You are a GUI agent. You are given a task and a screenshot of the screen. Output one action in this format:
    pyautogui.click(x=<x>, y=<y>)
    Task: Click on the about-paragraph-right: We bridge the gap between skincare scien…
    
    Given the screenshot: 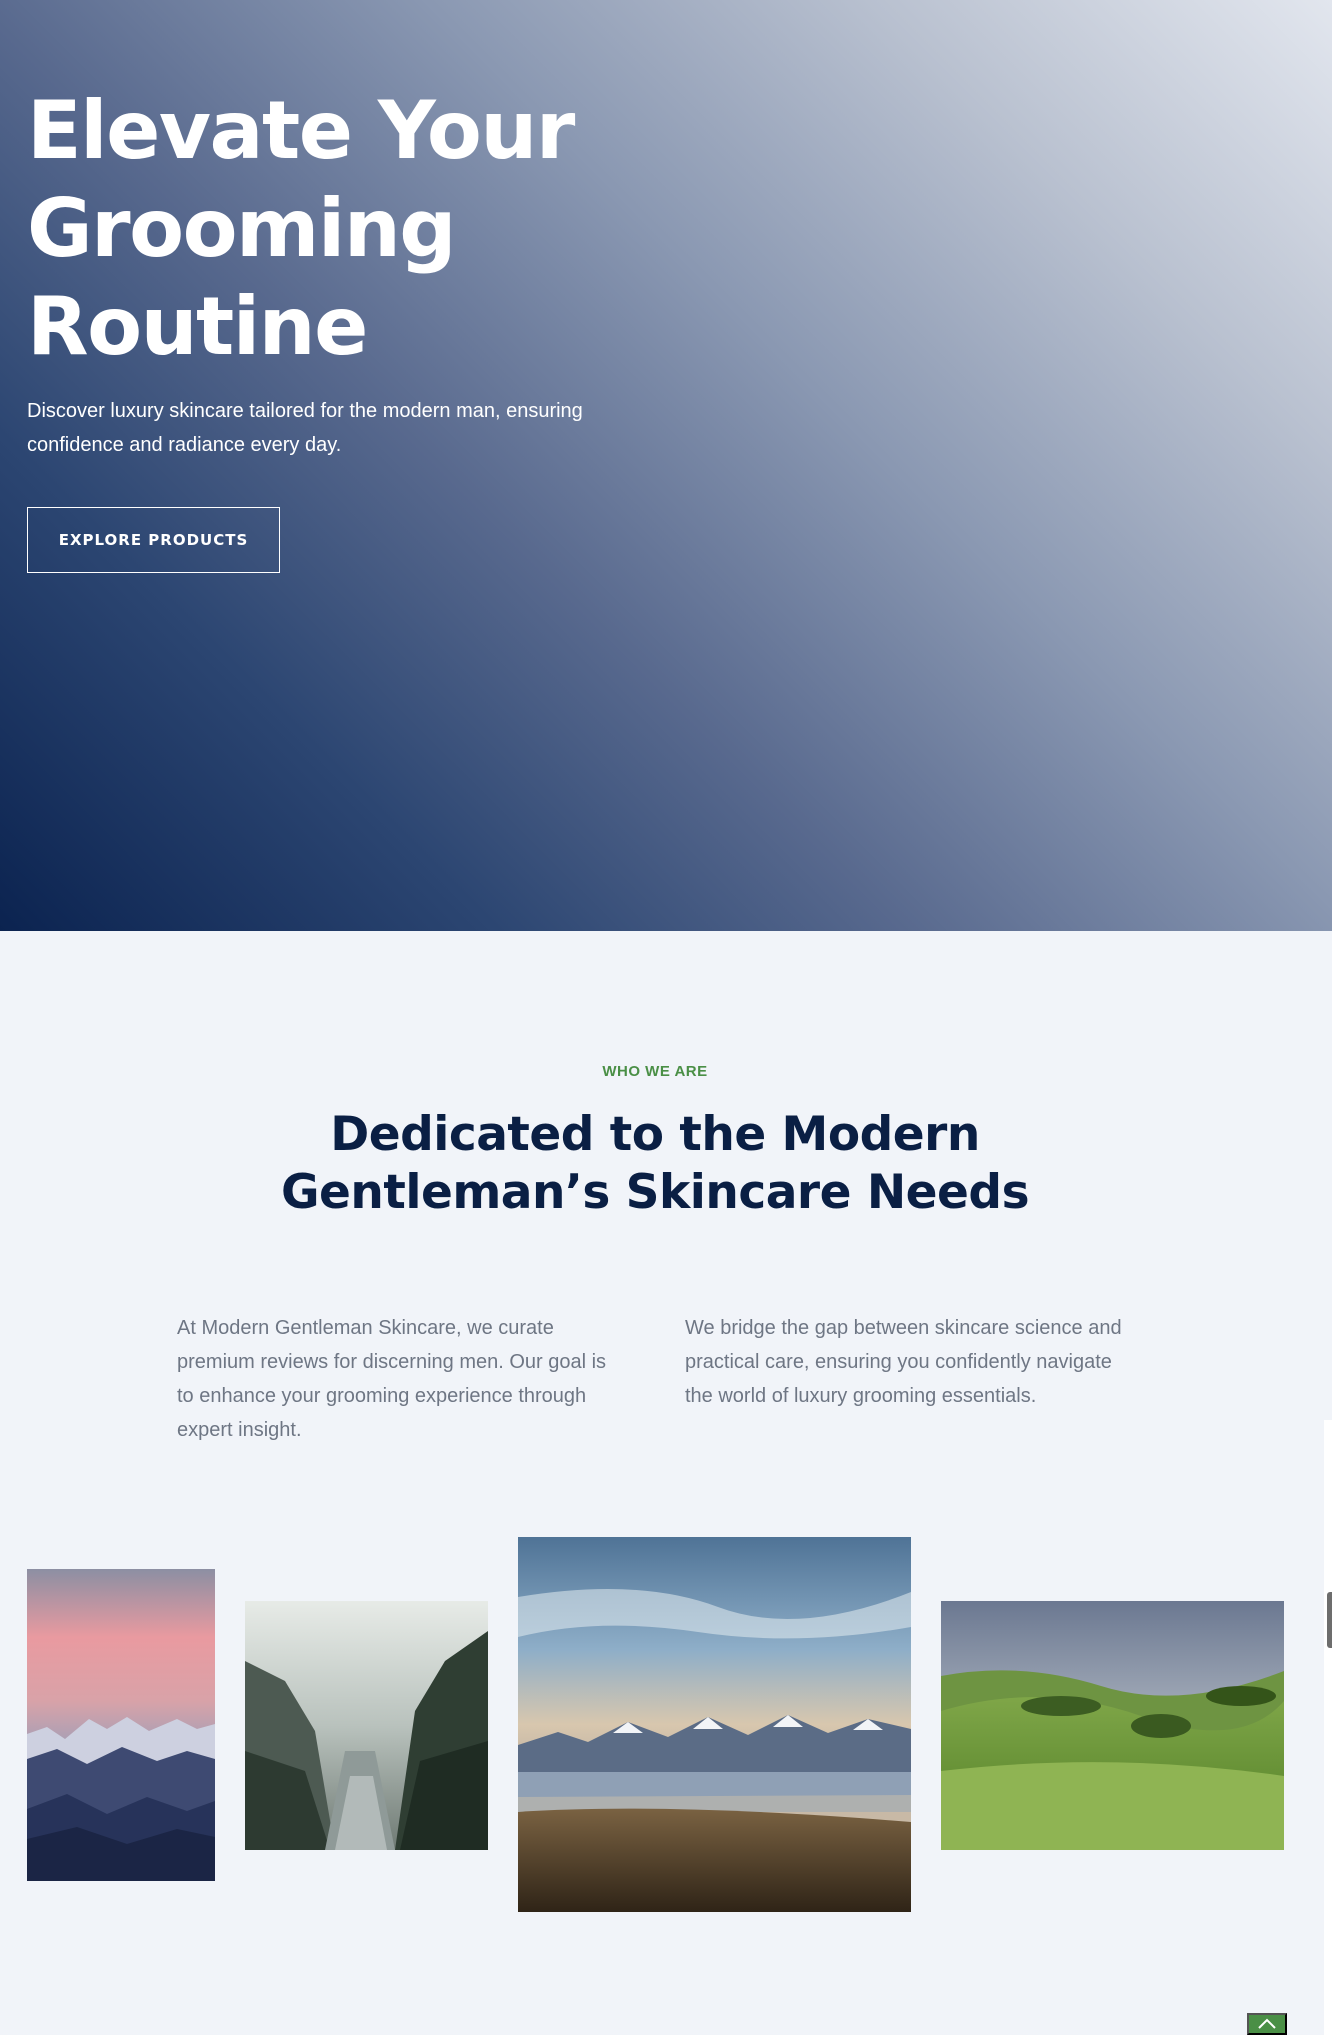 What is the action you would take?
    pyautogui.click(x=903, y=1362)
    